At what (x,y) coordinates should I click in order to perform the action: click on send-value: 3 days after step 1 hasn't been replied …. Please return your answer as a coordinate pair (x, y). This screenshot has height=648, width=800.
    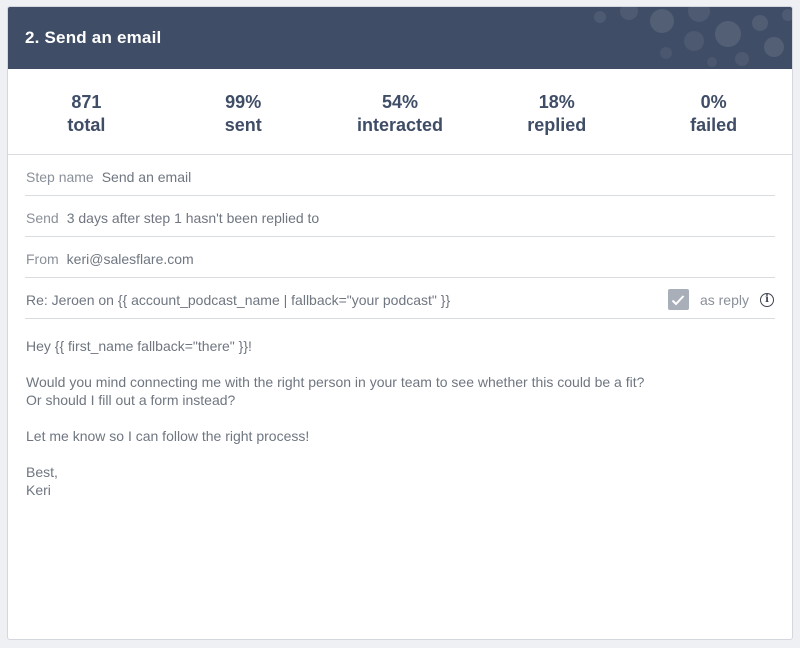
    Looking at the image, I should click on (193, 218).